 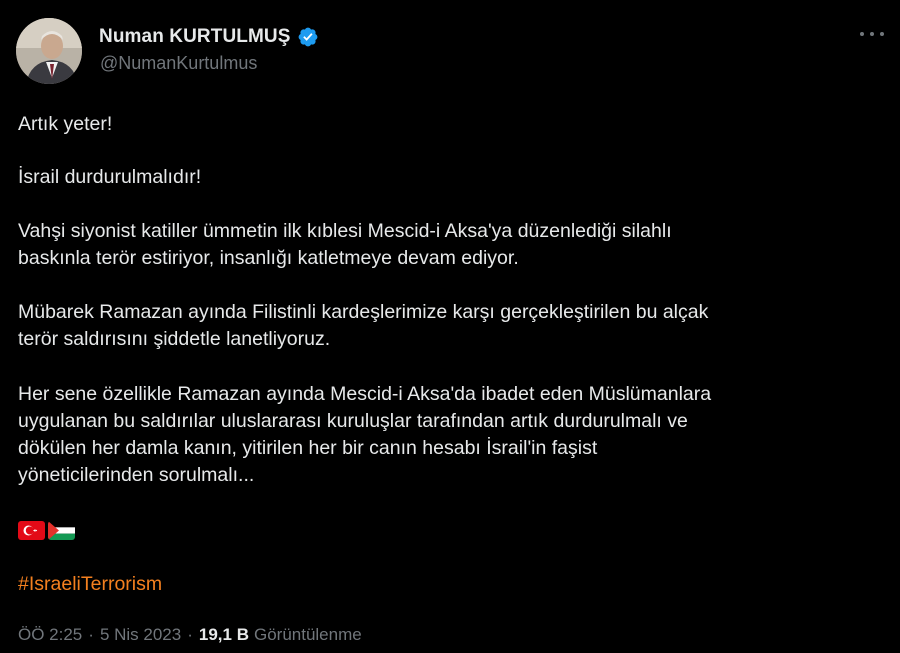 I want to click on tweet-paragraph: Artık yeter!, so click(x=65, y=124).